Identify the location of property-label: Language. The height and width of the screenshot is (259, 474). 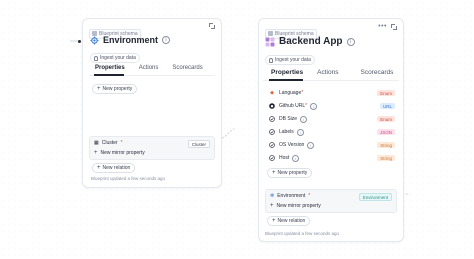
(290, 93).